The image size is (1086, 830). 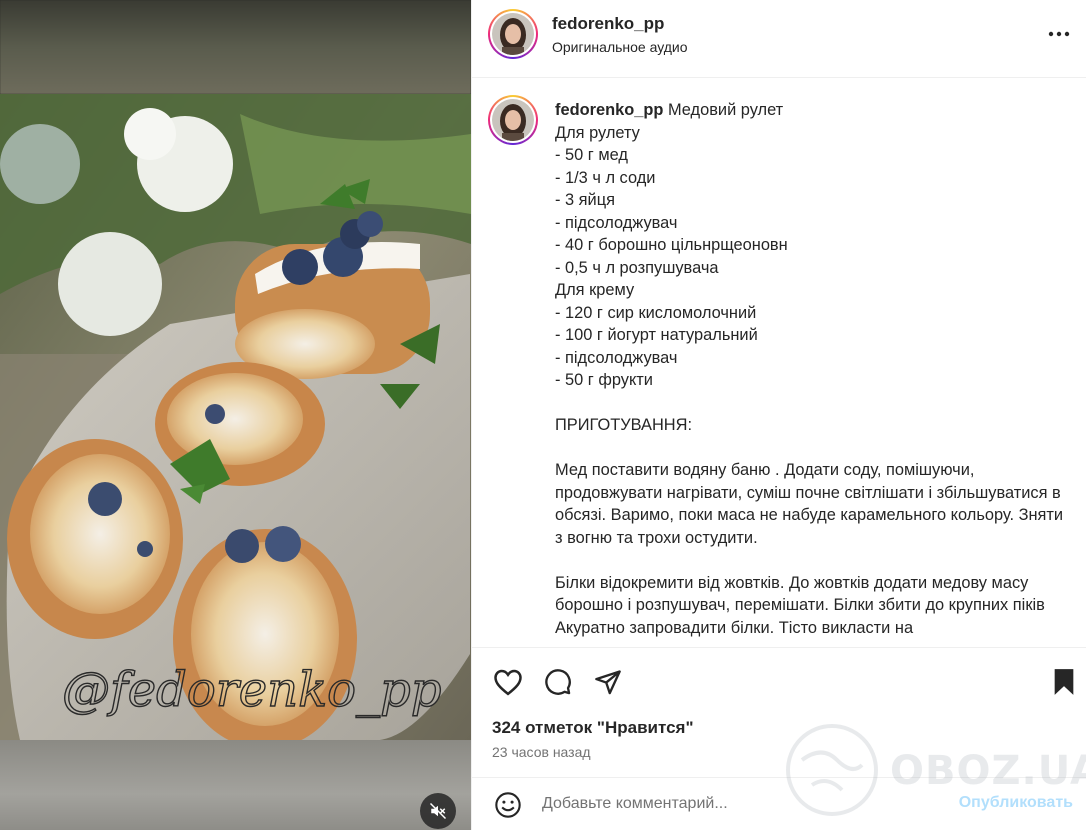 What do you see at coordinates (585, 200) in the screenshot?
I see `caption-line: - 3 яйця` at bounding box center [585, 200].